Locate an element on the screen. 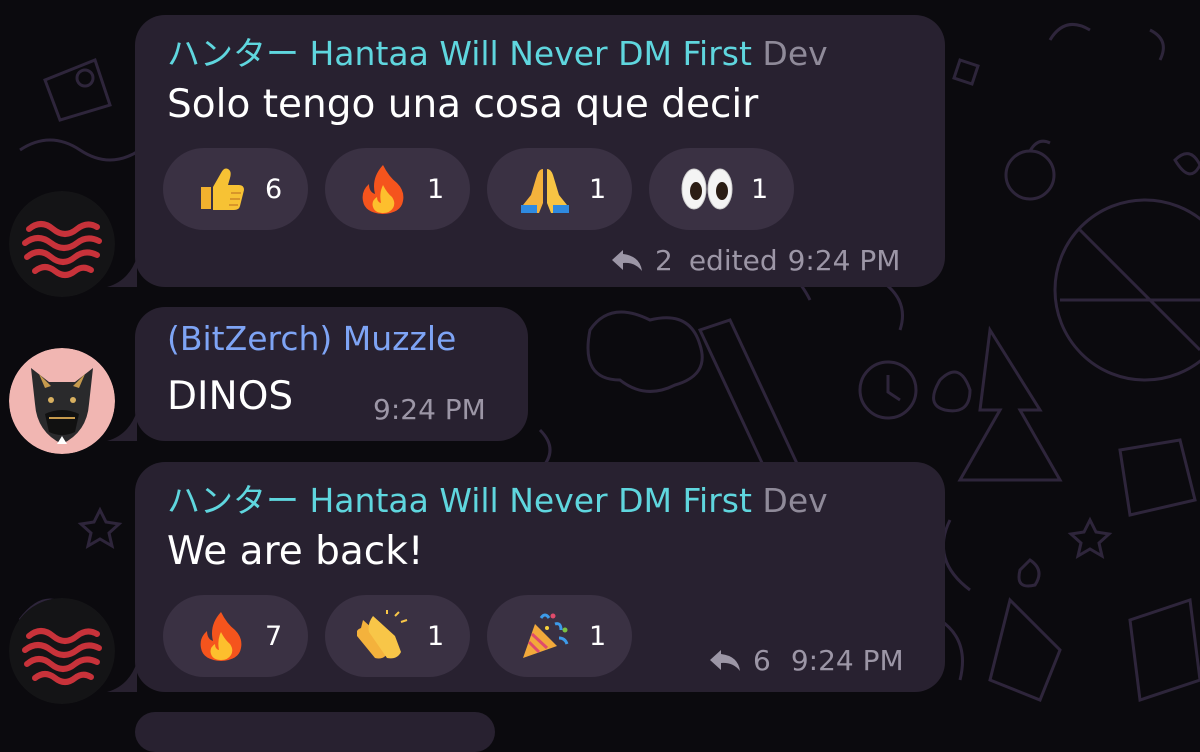 Image resolution: width=1200 pixels, height=752 pixels. reaction-fire: 7 is located at coordinates (235, 636).